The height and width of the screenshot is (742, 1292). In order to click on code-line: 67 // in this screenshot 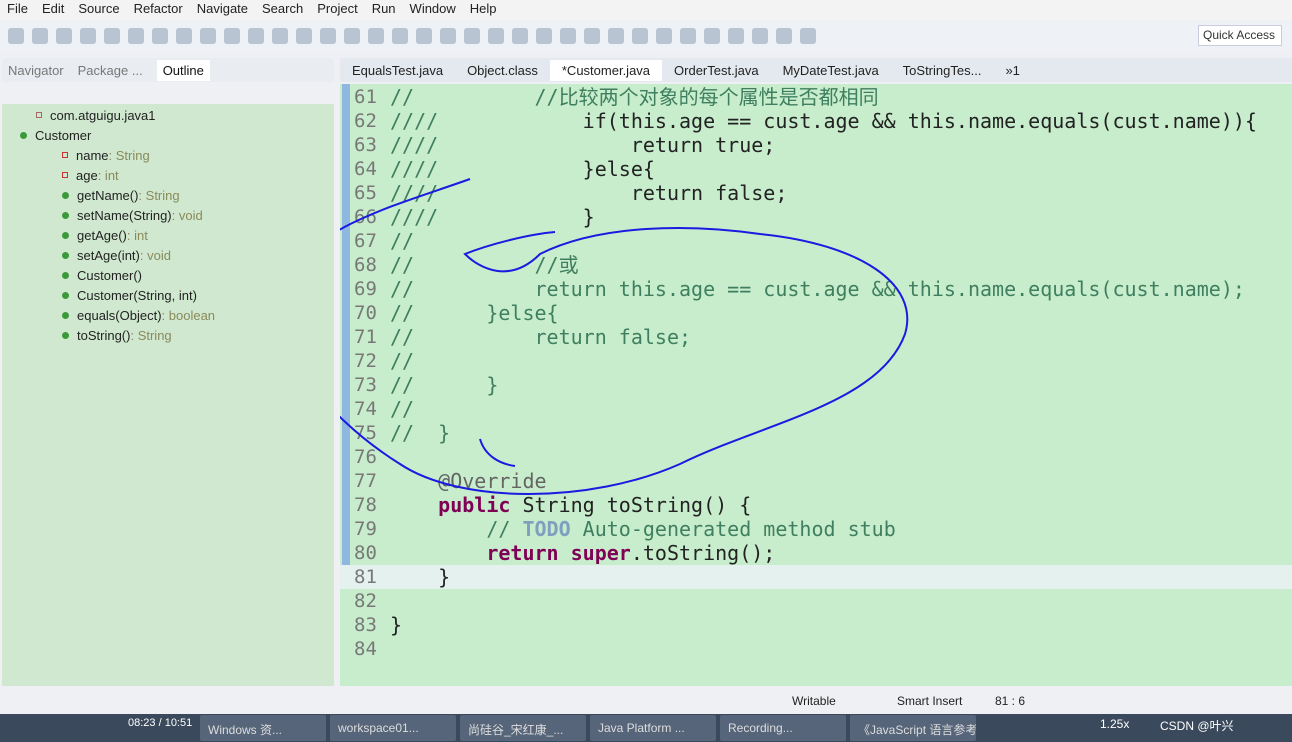, I will do `click(816, 241)`.